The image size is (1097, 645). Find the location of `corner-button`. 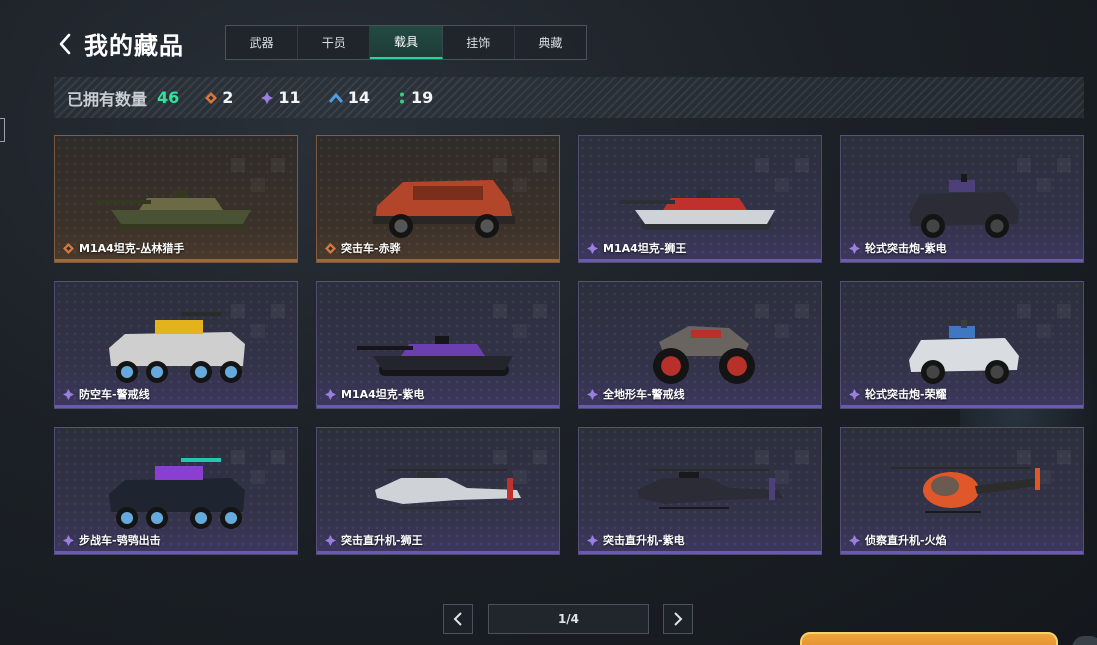

corner-button is located at coordinates (1084, 640).